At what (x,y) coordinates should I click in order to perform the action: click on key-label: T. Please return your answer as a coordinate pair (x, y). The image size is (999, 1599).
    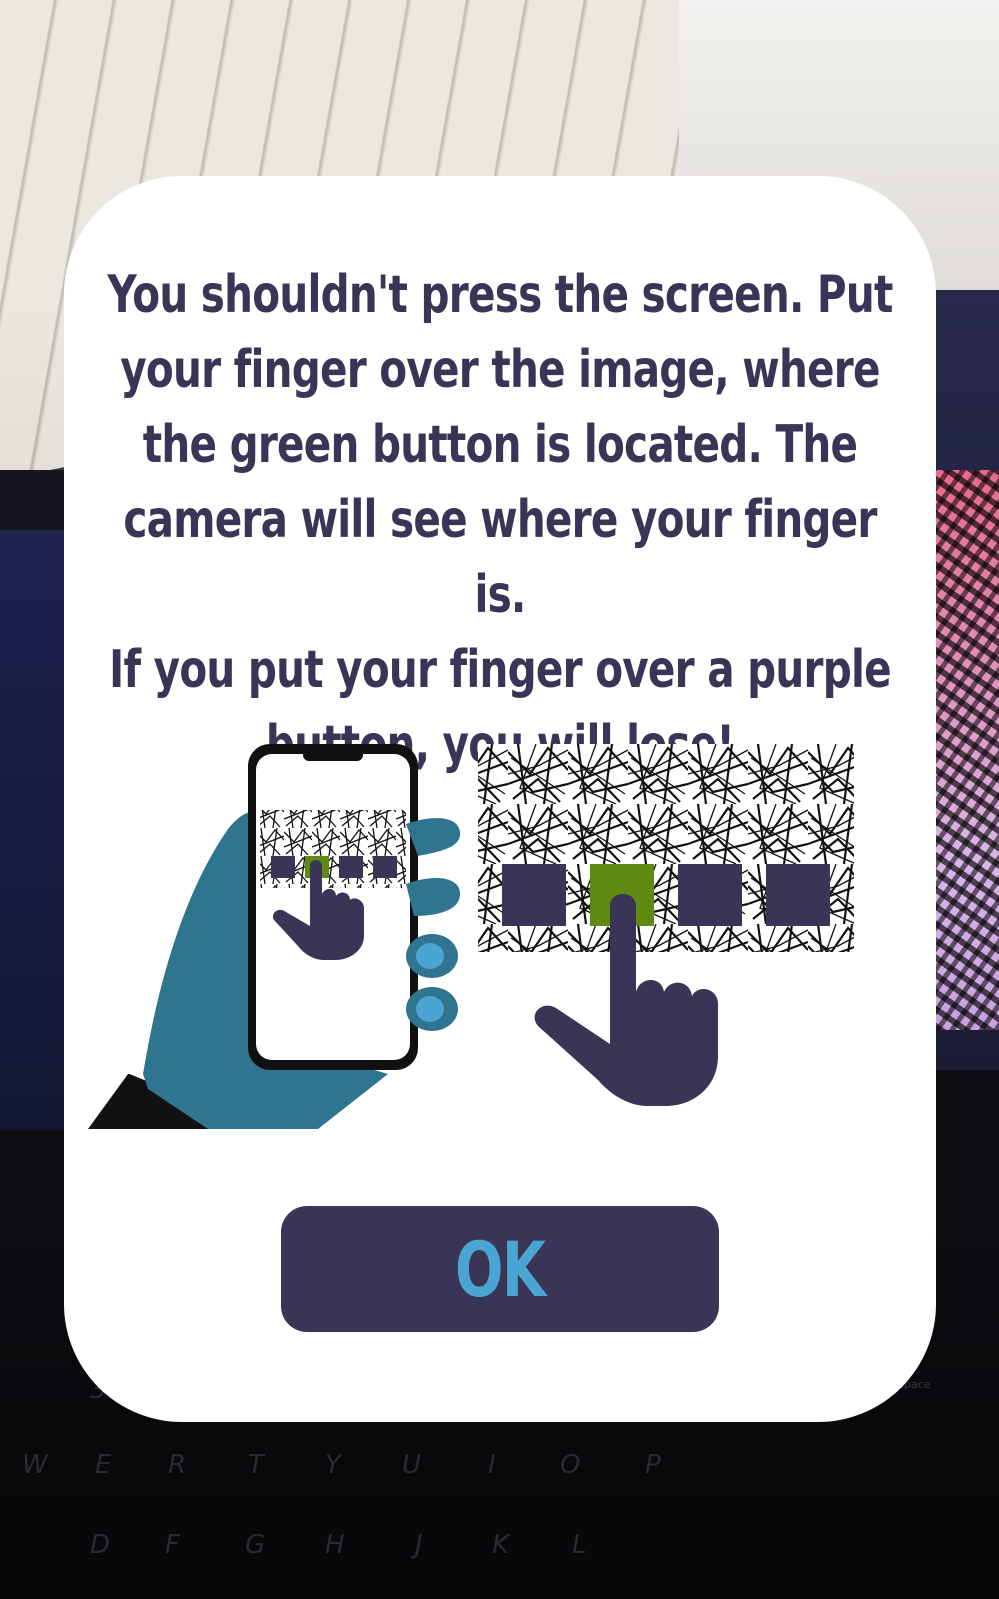
    Looking at the image, I should click on (256, 1465).